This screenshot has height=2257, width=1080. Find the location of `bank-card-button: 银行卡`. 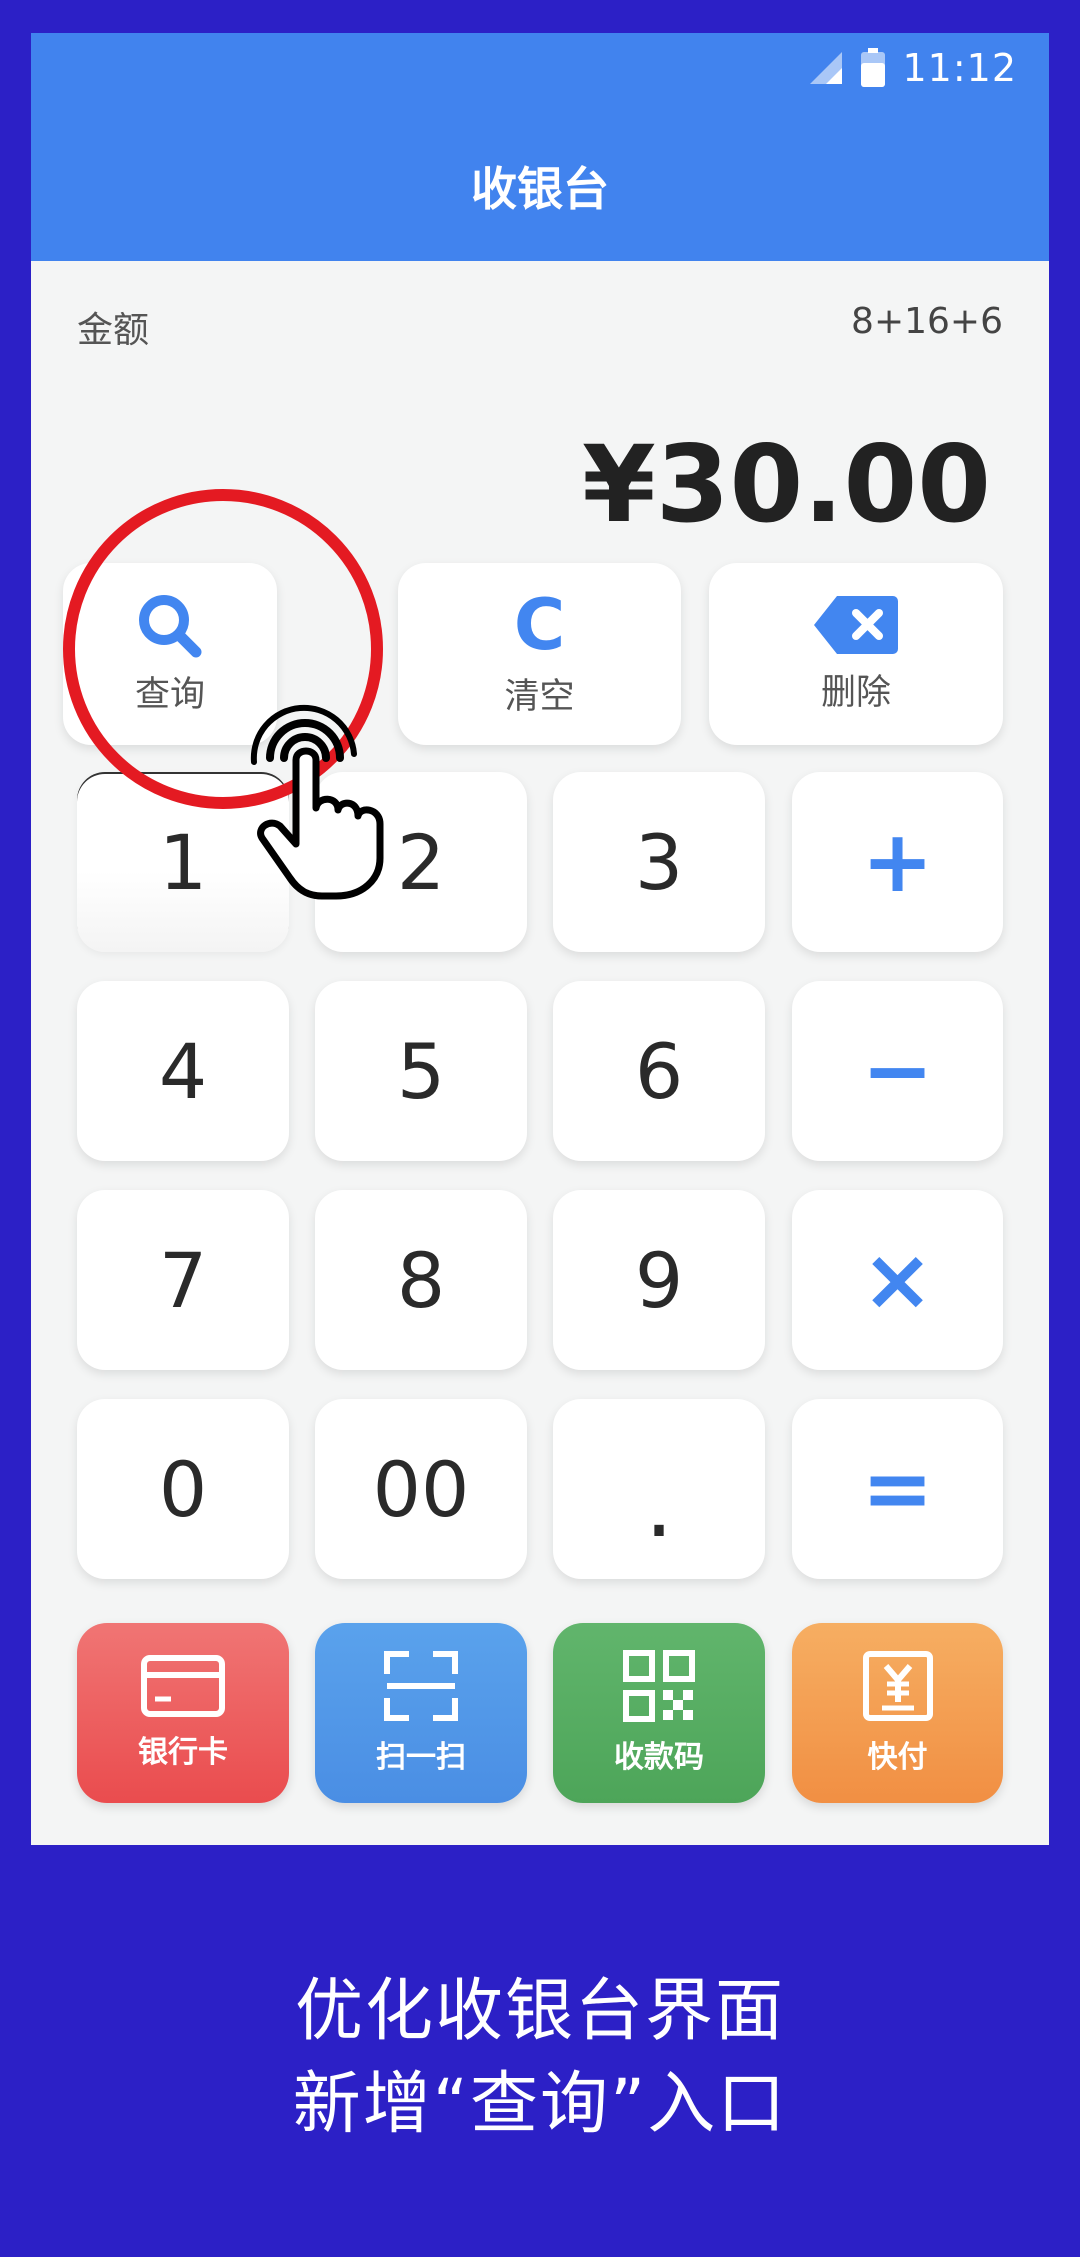

bank-card-button: 银行卡 is located at coordinates (183, 1713).